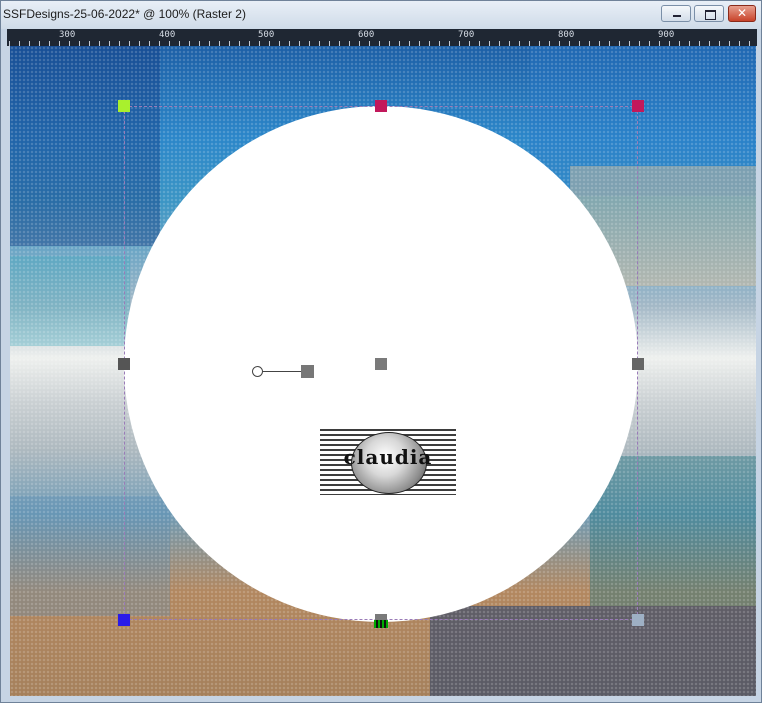 This screenshot has width=762, height=703. Describe the element at coordinates (638, 620) in the screenshot. I see `handle-bottom-right` at that location.